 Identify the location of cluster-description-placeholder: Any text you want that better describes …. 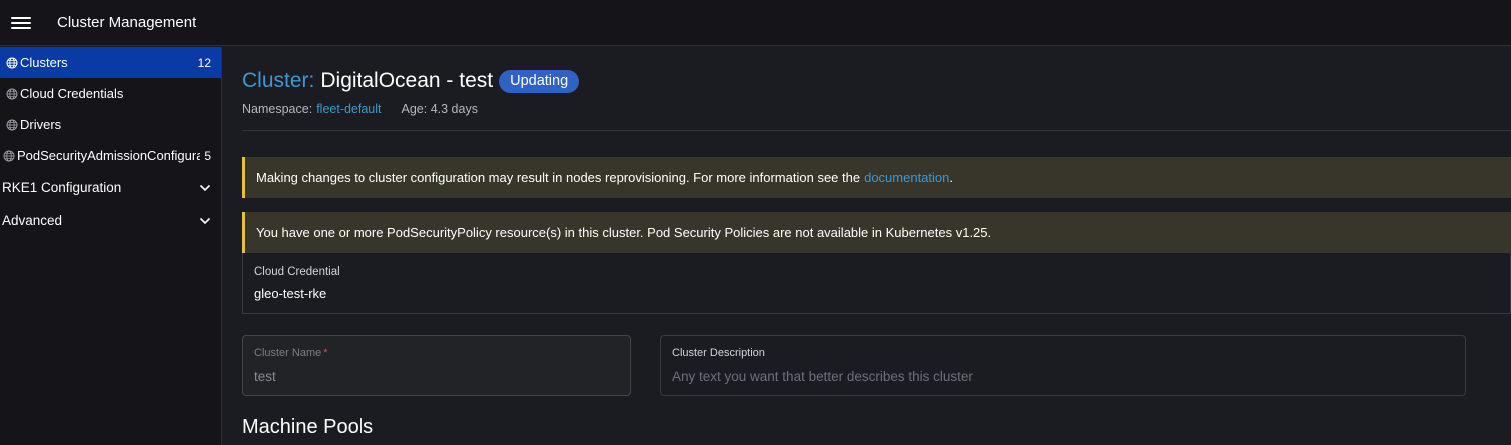
(822, 376).